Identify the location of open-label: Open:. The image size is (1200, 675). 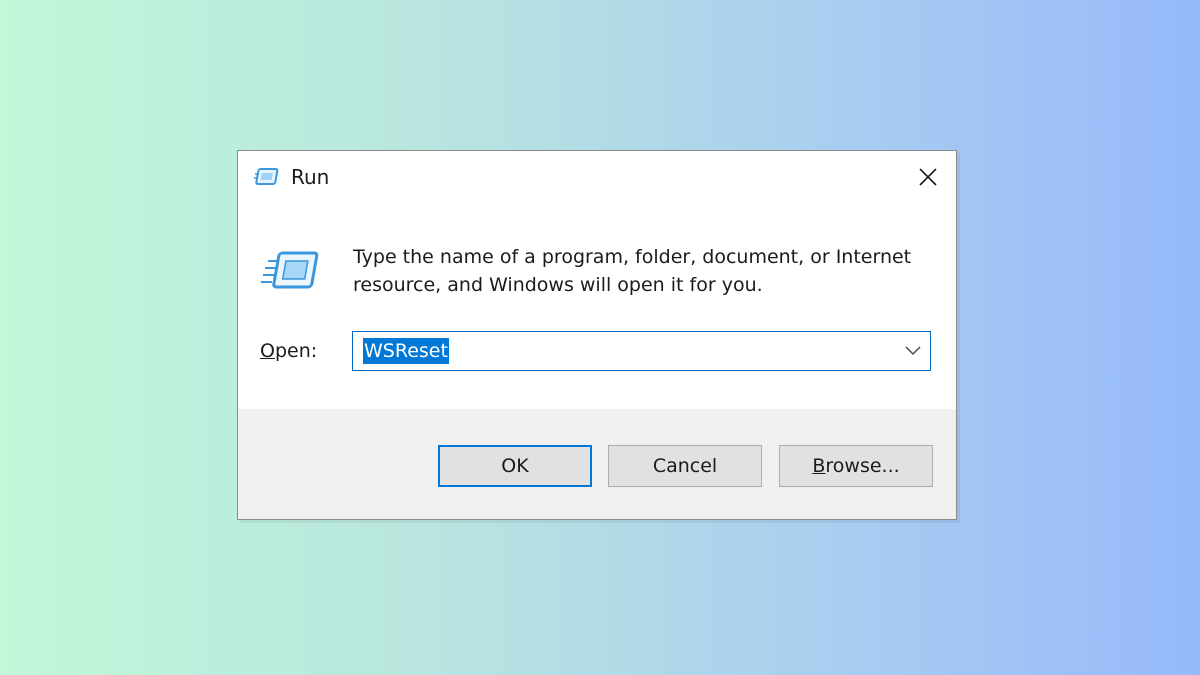
(288, 351).